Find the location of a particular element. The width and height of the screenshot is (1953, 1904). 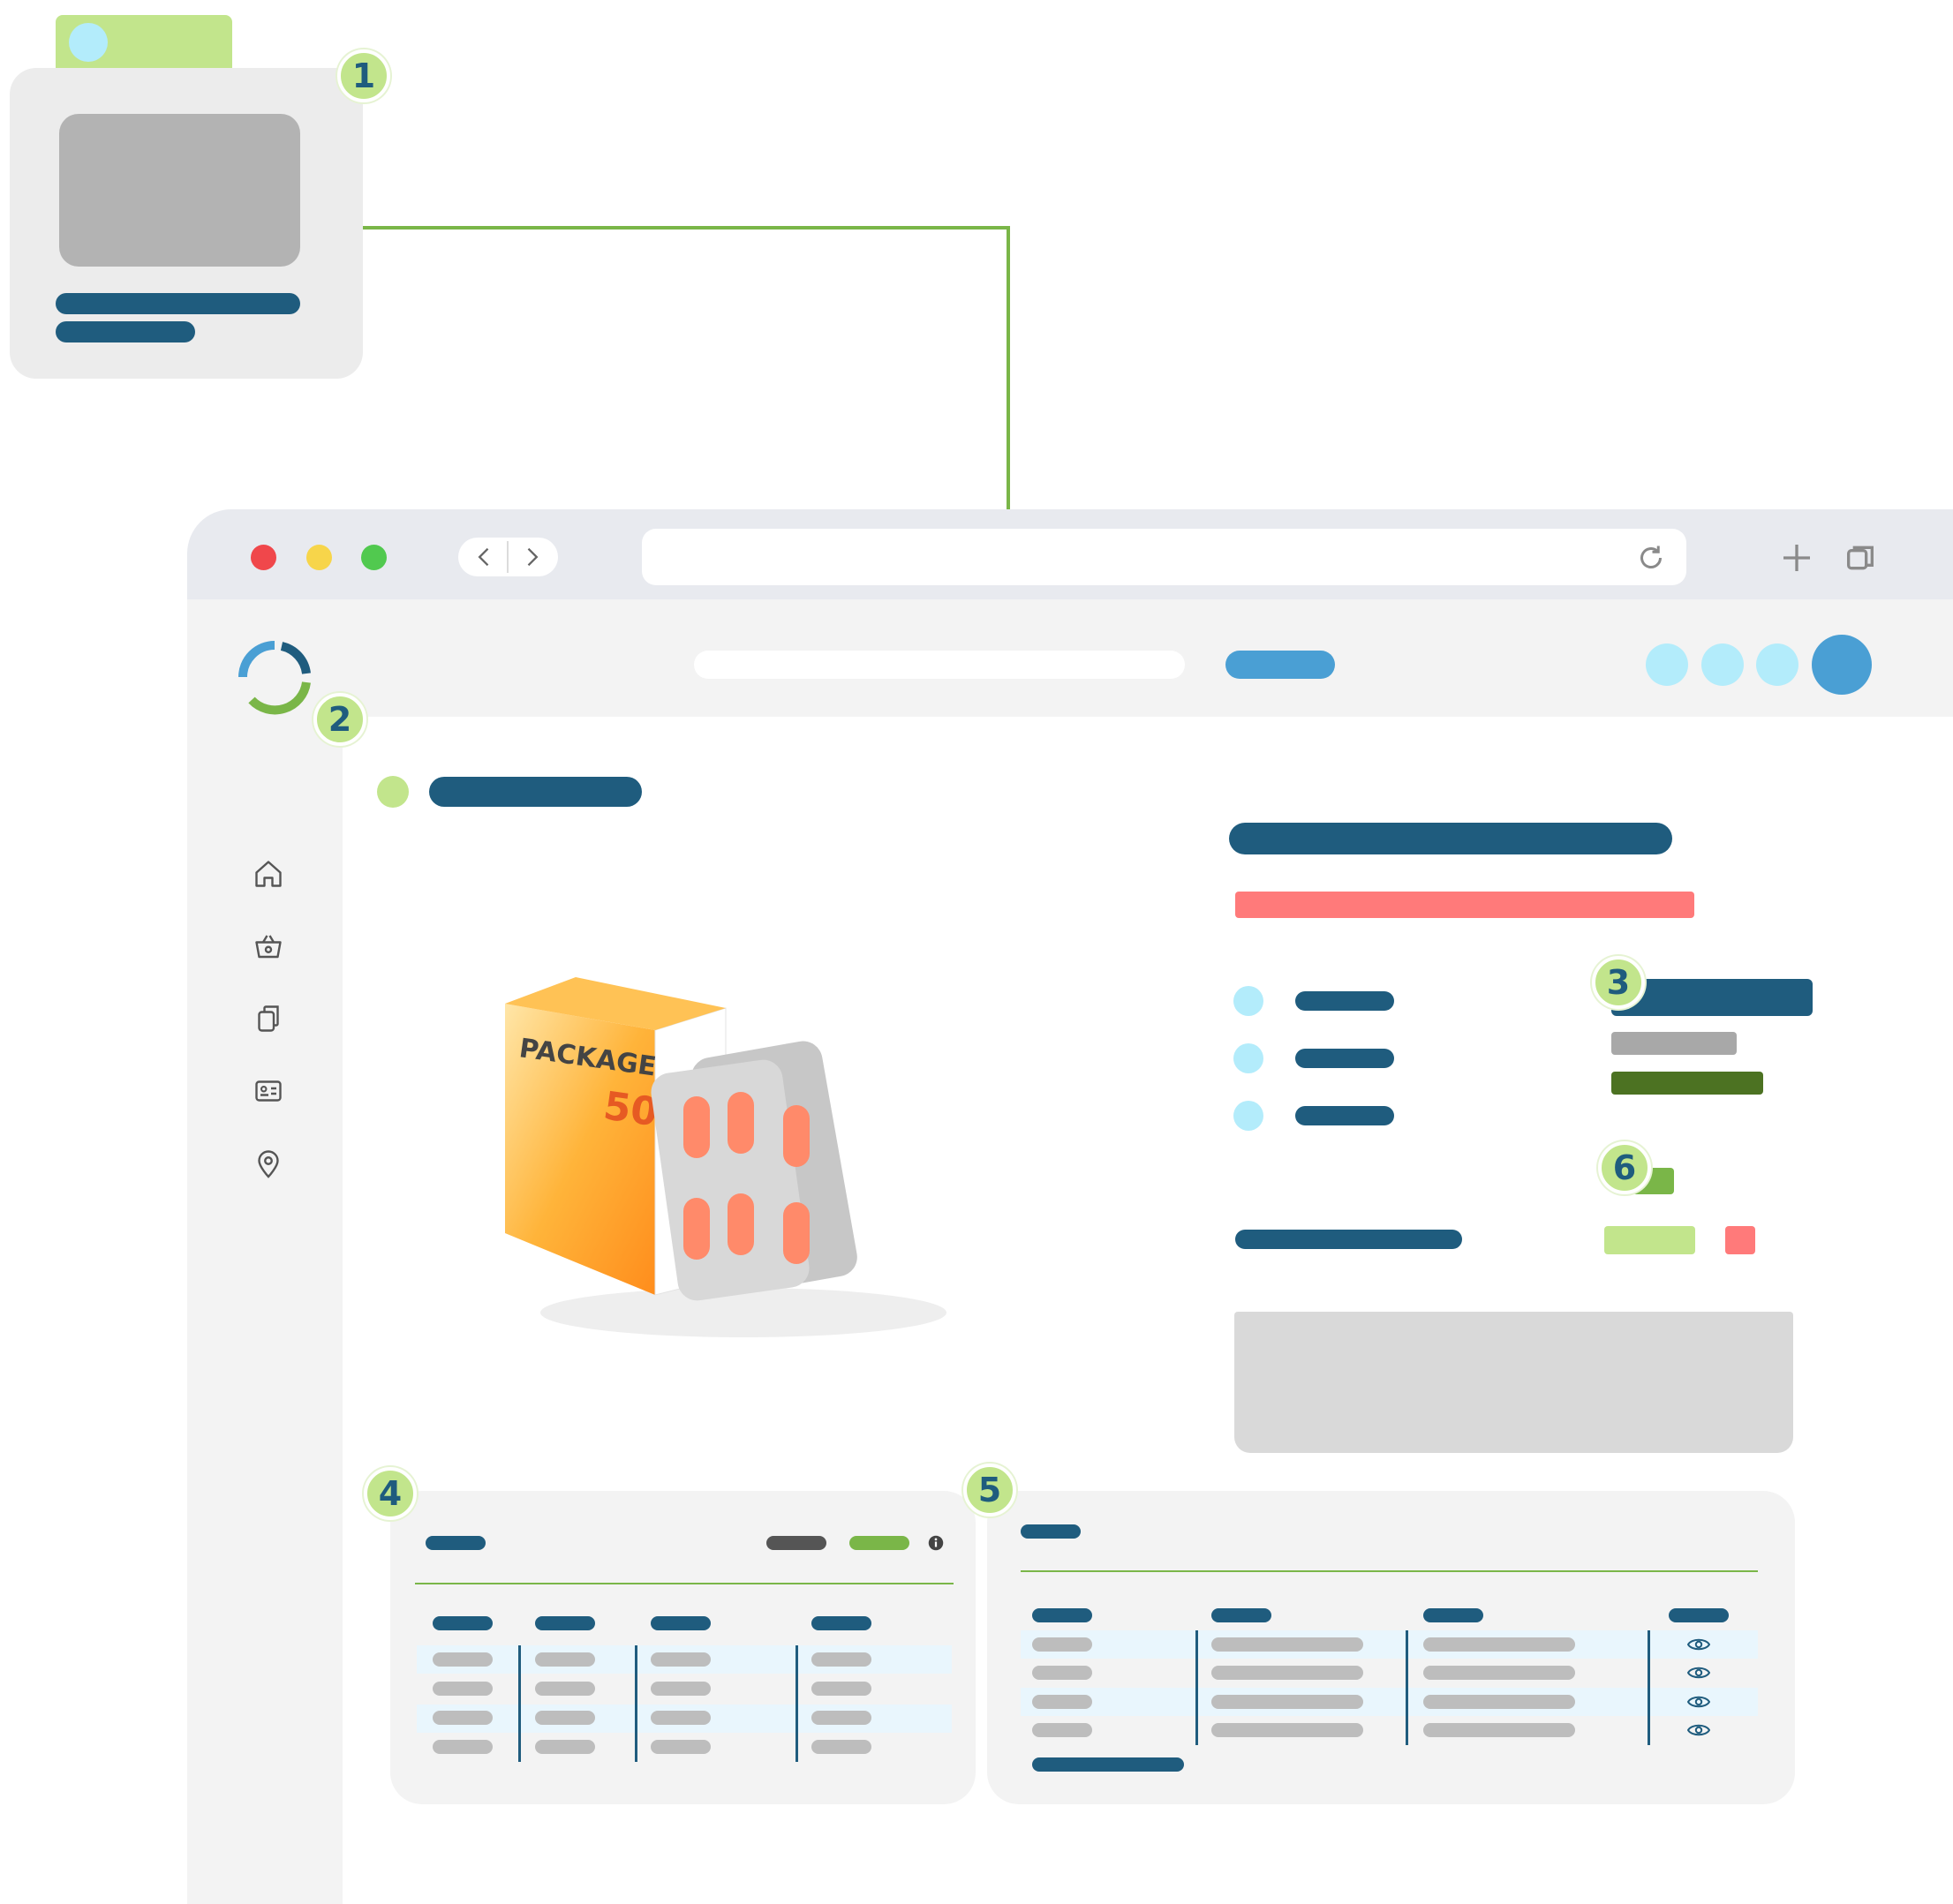

user-avatar is located at coordinates (1842, 665).